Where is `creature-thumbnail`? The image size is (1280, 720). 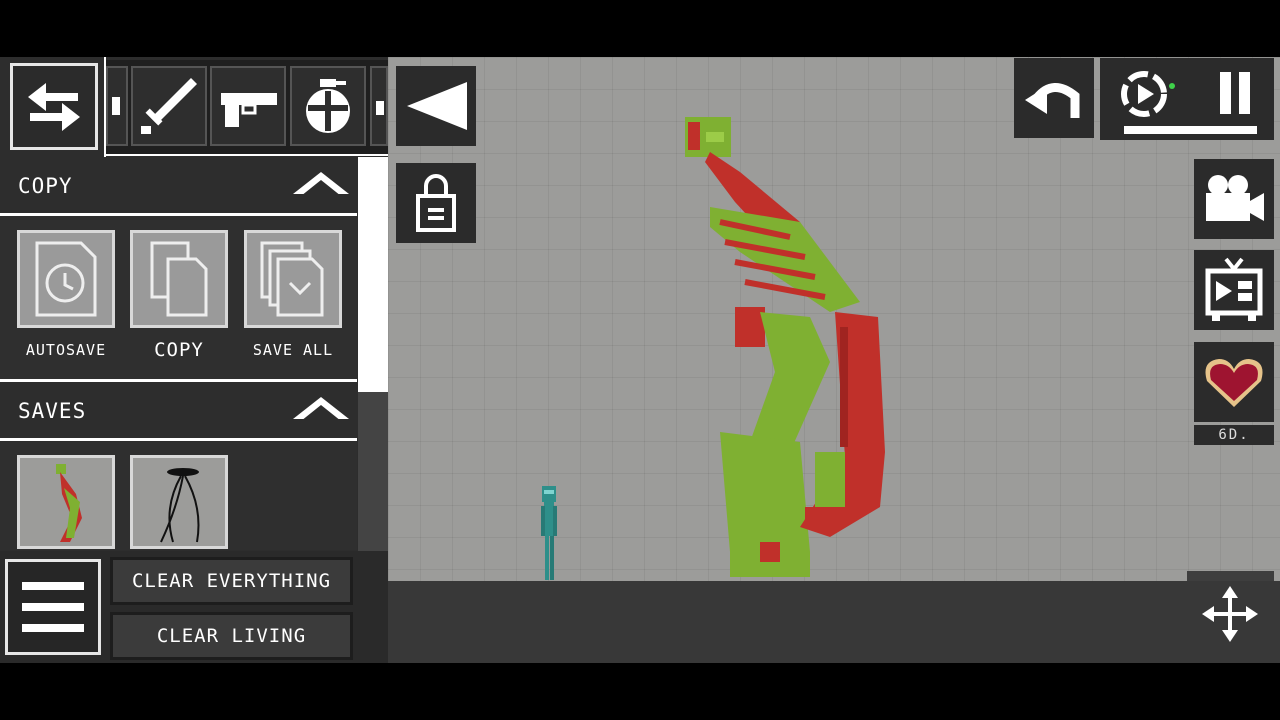
creature-thumbnail is located at coordinates (69, 503).